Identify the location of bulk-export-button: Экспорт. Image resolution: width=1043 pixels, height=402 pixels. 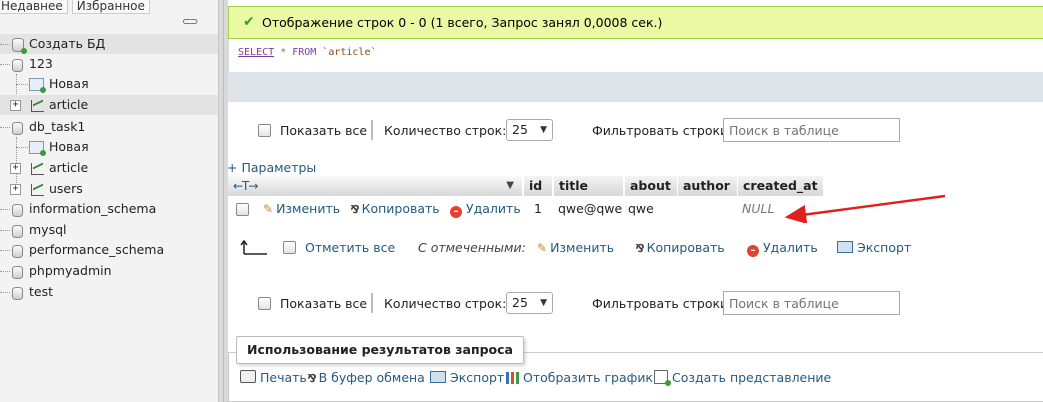
(874, 248).